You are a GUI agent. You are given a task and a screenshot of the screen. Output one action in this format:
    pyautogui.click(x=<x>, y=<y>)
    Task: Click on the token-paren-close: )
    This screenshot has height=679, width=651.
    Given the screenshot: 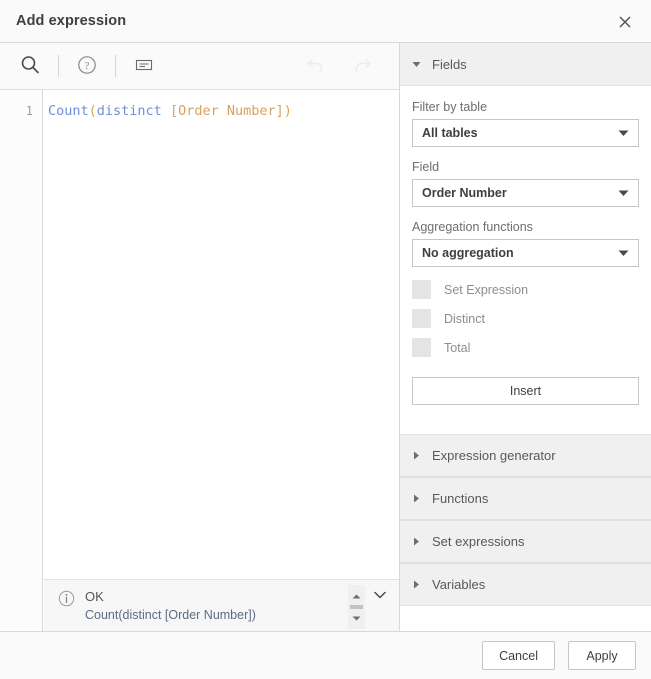 What is the action you would take?
    pyautogui.click(x=287, y=111)
    